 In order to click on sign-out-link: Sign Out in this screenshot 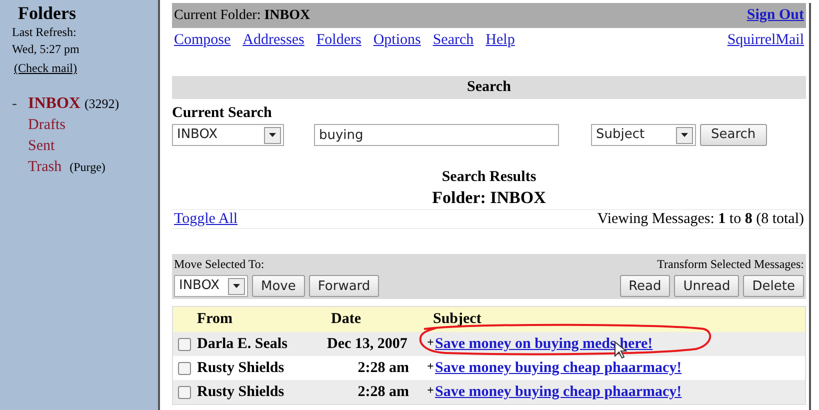, I will do `click(775, 15)`.